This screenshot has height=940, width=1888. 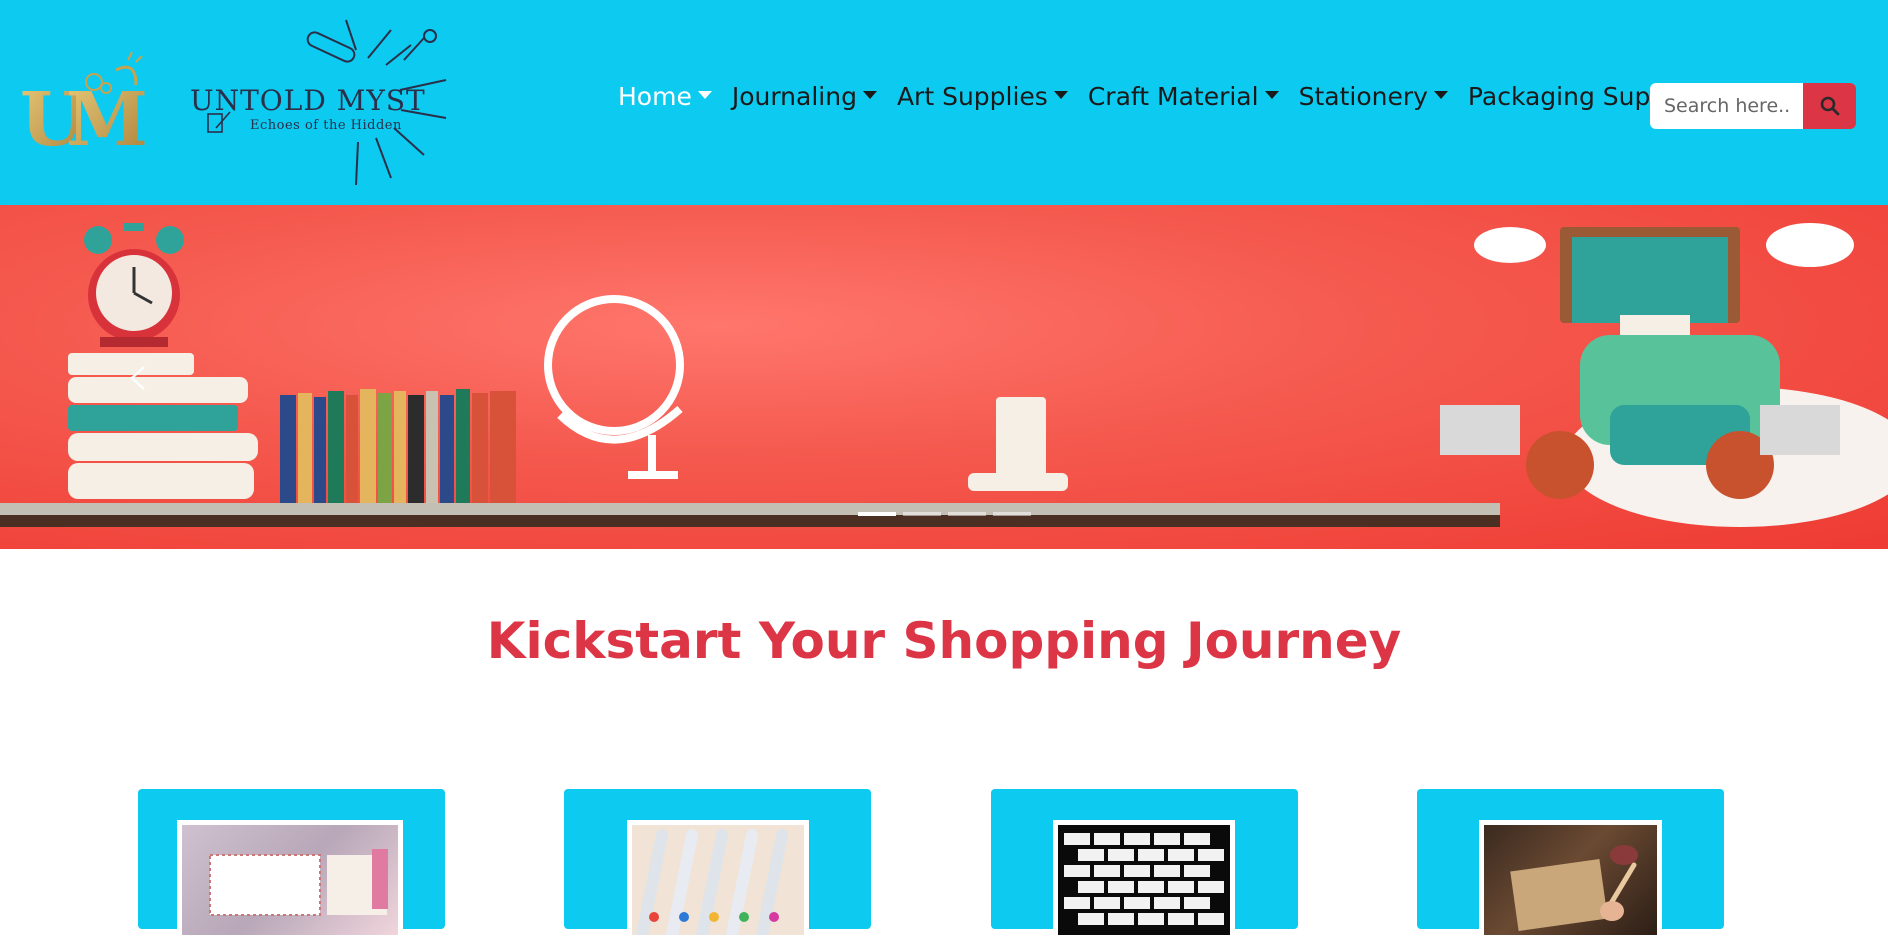 I want to click on nav-item-label: Art Supplies, so click(x=972, y=96).